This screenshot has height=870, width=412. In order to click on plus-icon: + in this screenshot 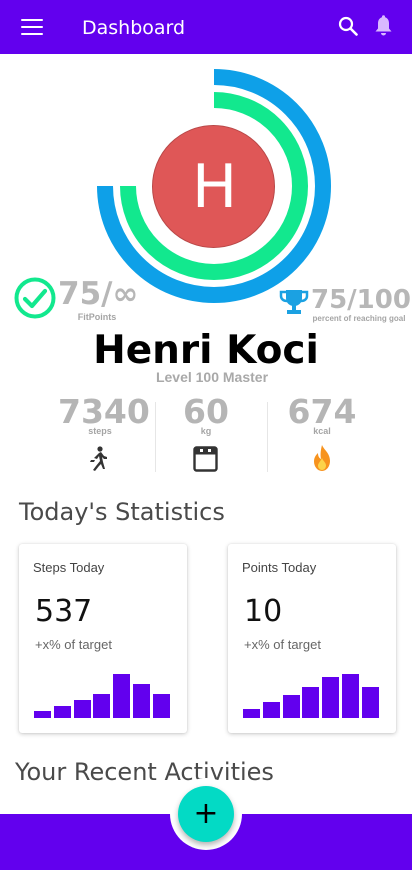, I will do `click(206, 813)`.